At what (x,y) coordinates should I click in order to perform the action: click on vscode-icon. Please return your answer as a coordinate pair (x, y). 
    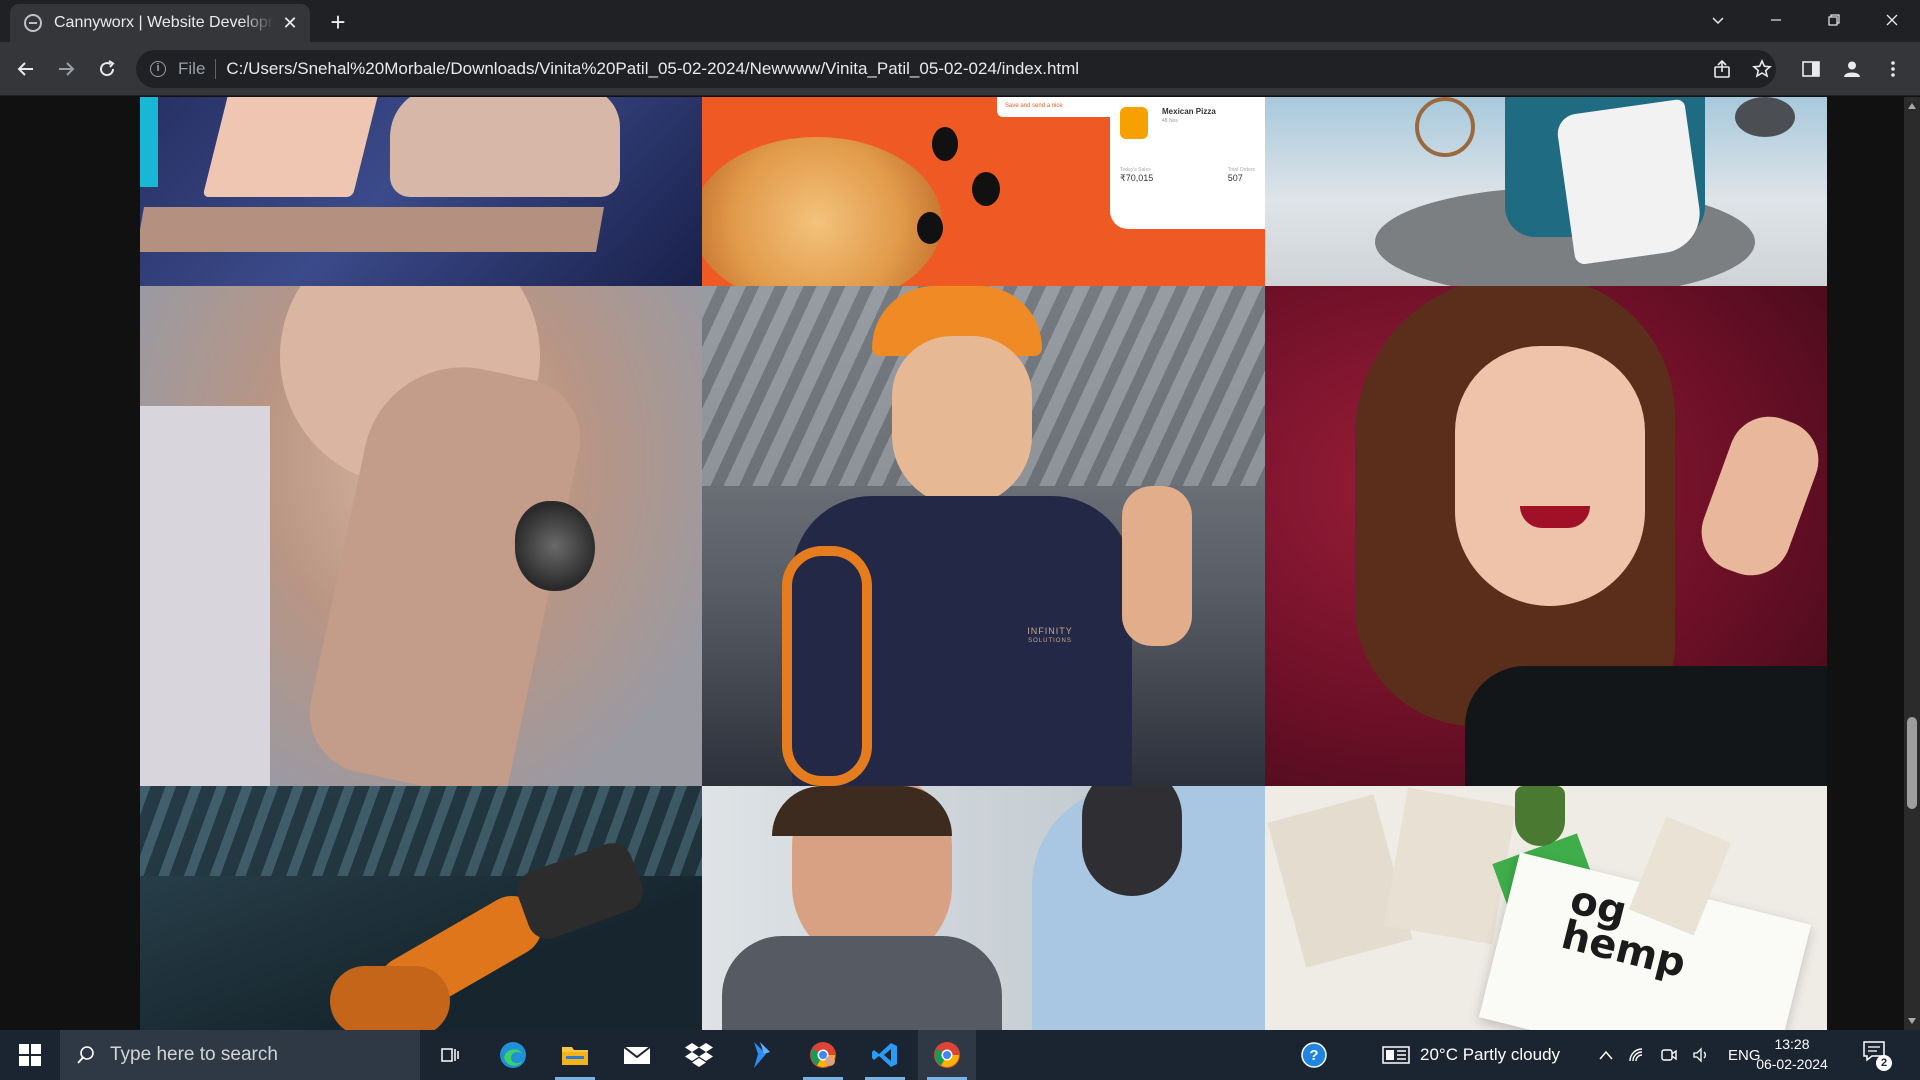
    Looking at the image, I should click on (885, 1055).